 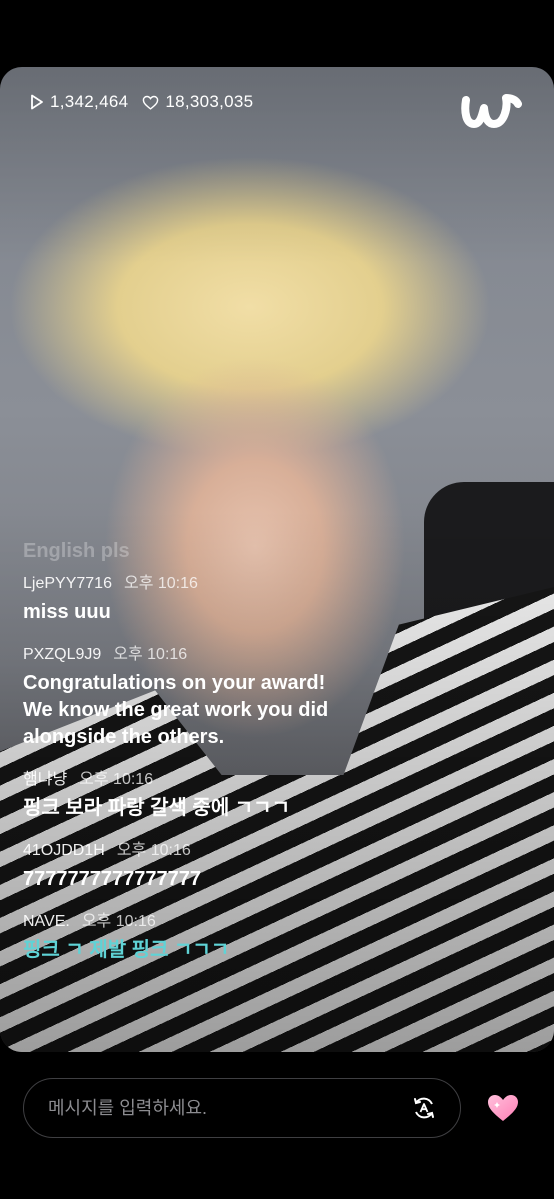 I want to click on chat-message: NAVE. 오후 10:16 핑크 ㄱ 제발 핑크 ㄱㄱㄱ, so click(x=183, y=935).